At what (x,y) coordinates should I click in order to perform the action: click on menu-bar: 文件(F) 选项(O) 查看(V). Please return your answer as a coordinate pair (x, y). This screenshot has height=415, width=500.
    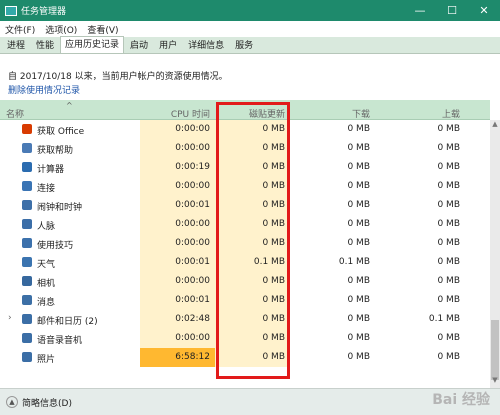
    Looking at the image, I should click on (250, 29).